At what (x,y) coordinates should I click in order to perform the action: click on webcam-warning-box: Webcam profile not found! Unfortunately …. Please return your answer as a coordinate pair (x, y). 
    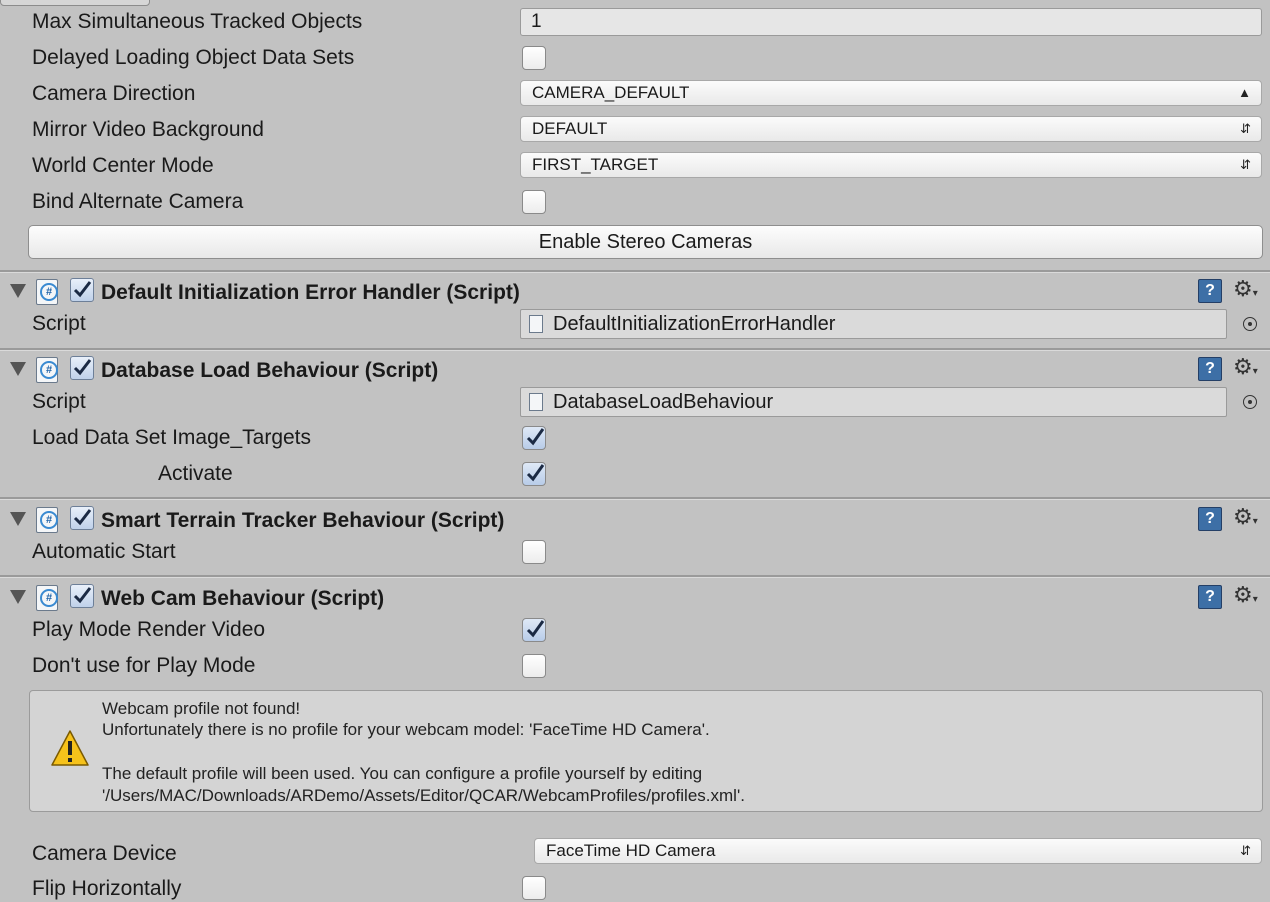
    Looking at the image, I should click on (646, 751).